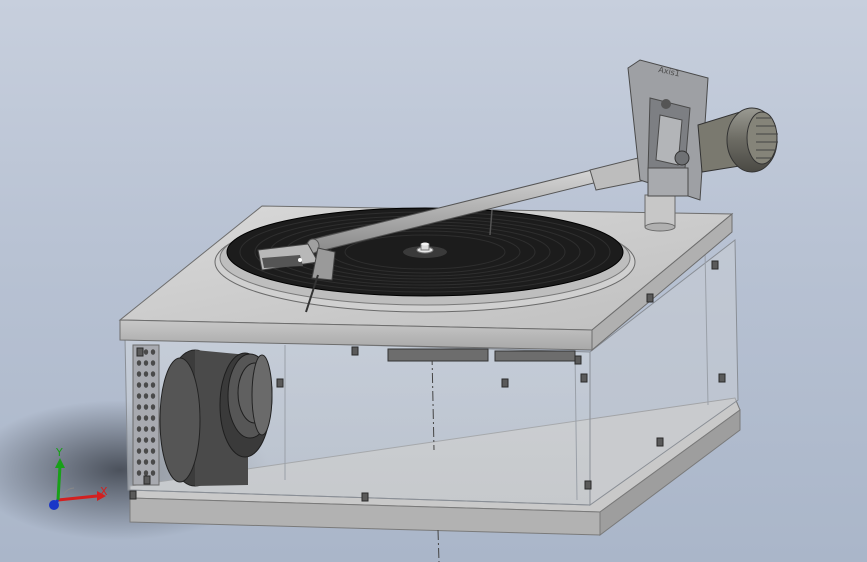 The width and height of the screenshot is (867, 562). What do you see at coordinates (737, 140) in the screenshot?
I see `counterweight` at bounding box center [737, 140].